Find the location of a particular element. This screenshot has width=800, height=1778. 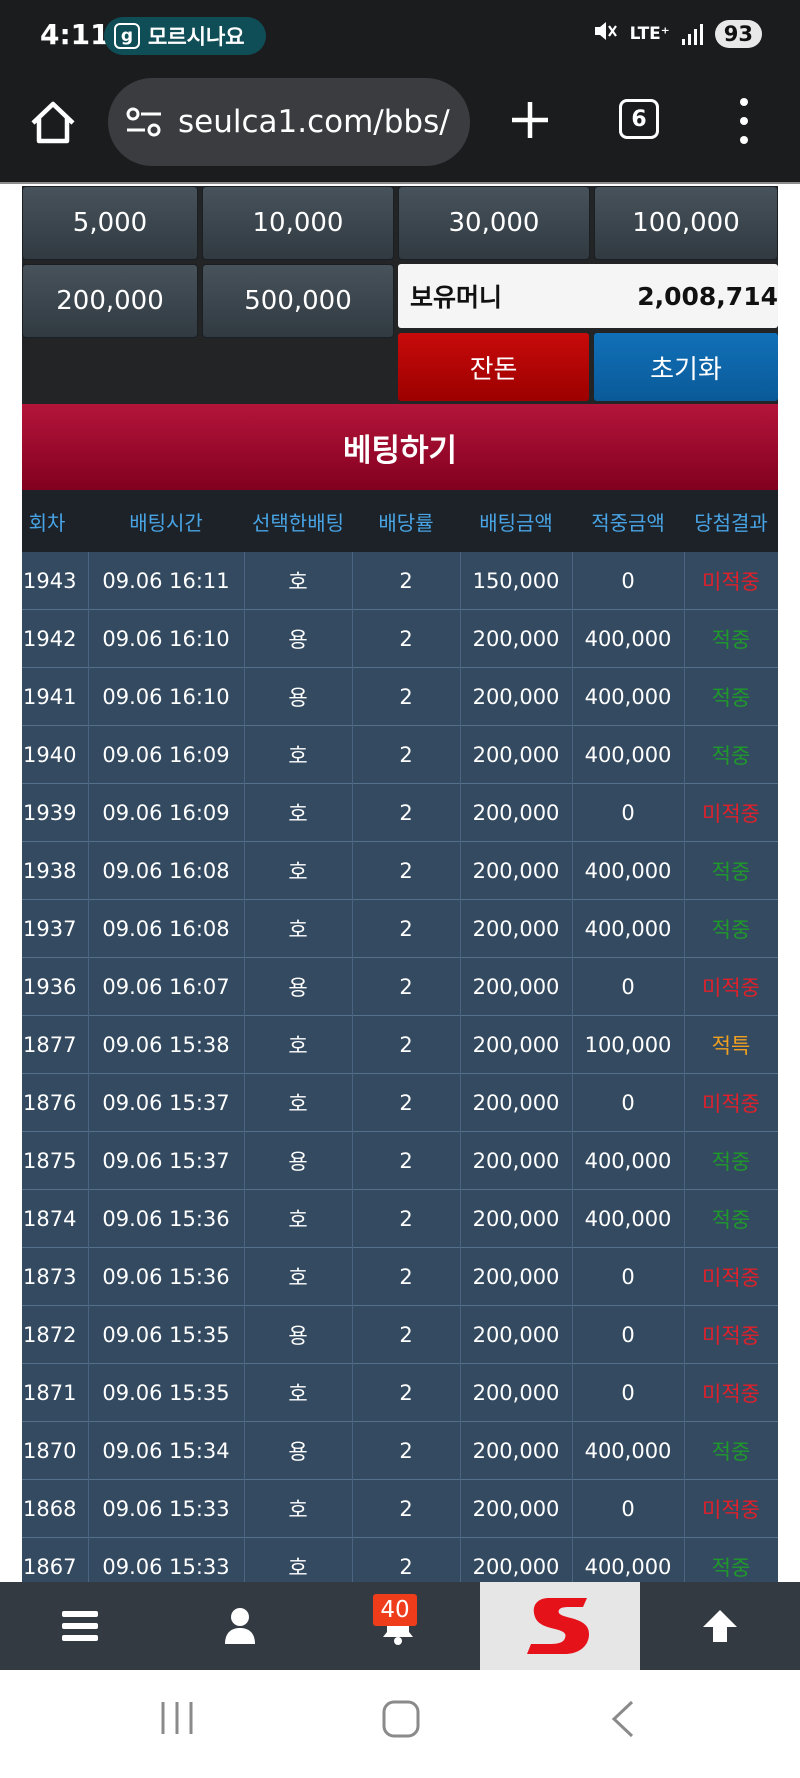

address-bar: seulca1.com/bbs/ is located at coordinates (289, 122).